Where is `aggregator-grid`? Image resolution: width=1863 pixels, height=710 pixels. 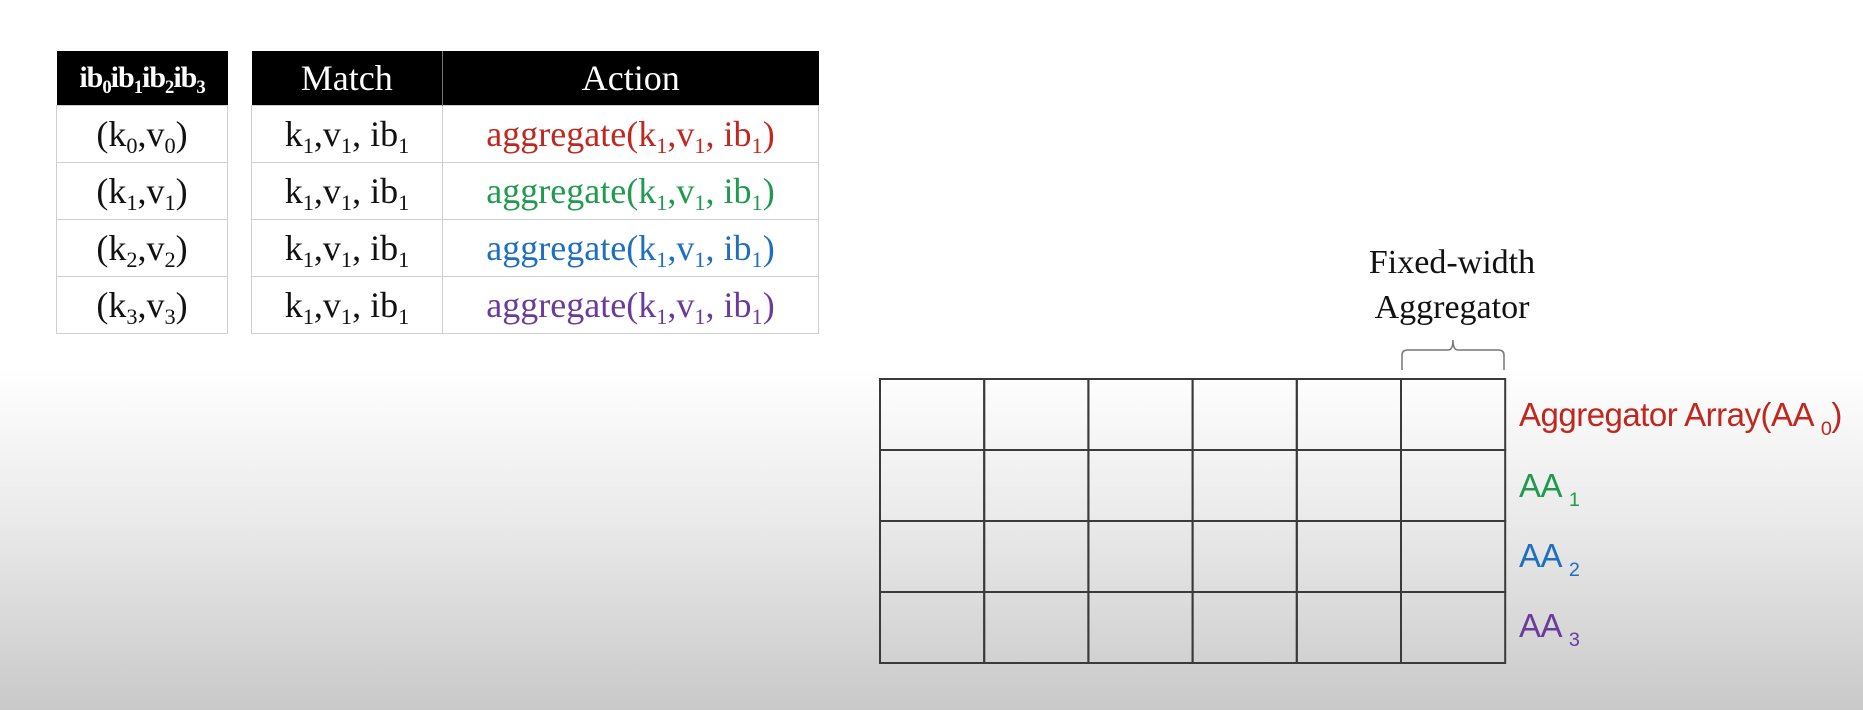 aggregator-grid is located at coordinates (1193, 521).